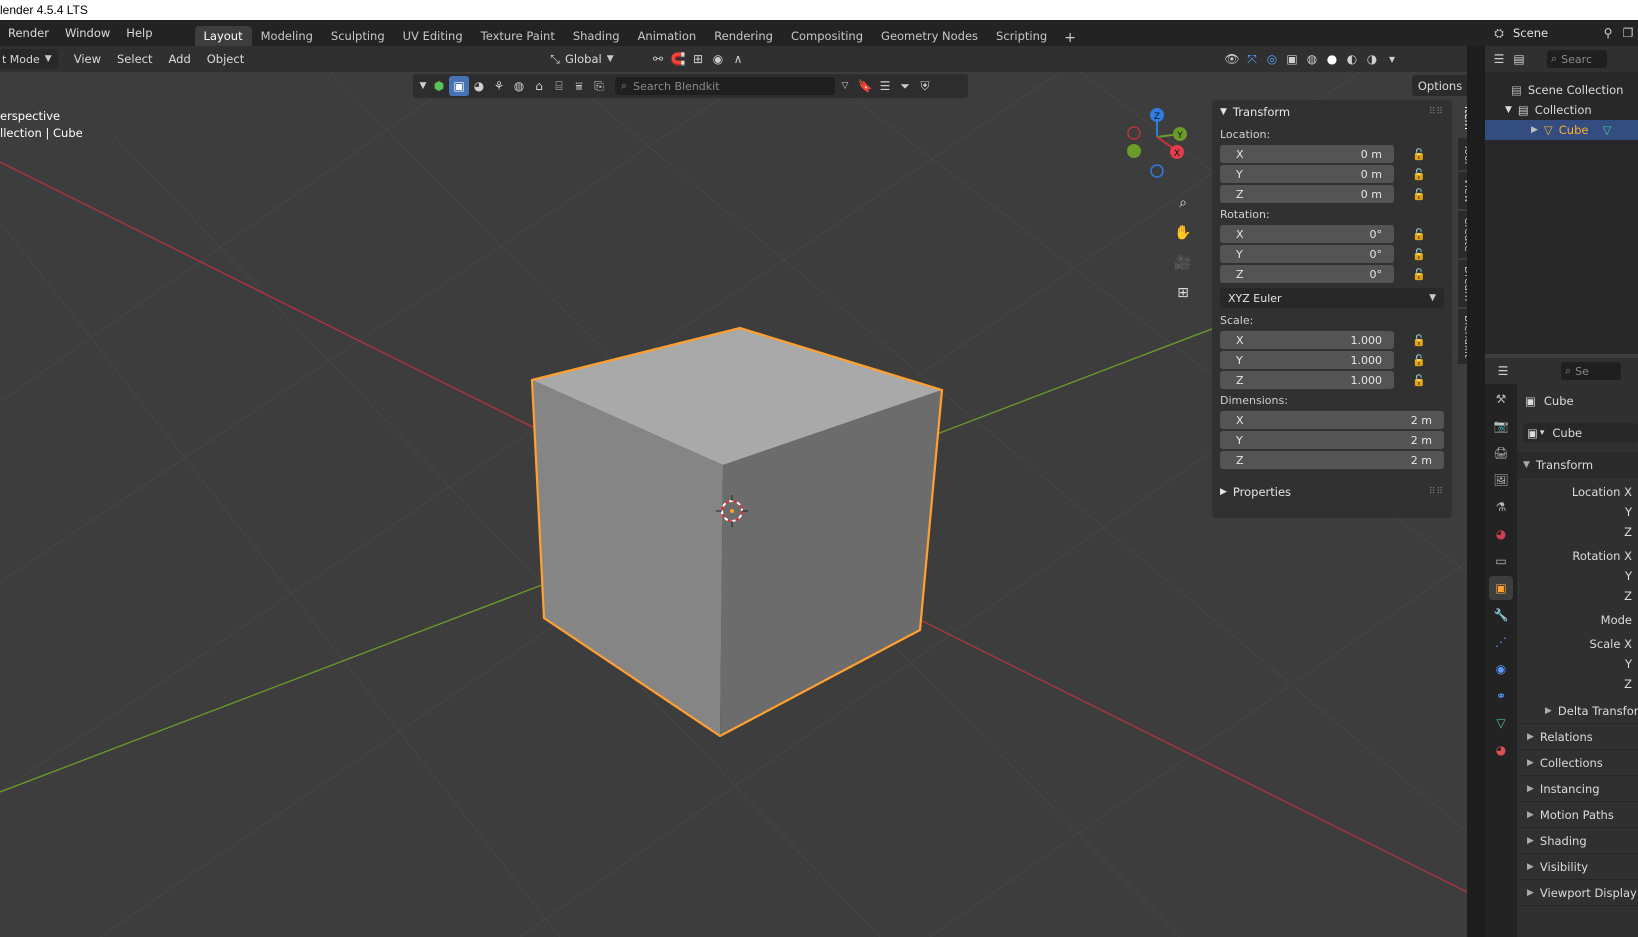  I want to click on location-x-field: X 0 m, so click(1307, 154).